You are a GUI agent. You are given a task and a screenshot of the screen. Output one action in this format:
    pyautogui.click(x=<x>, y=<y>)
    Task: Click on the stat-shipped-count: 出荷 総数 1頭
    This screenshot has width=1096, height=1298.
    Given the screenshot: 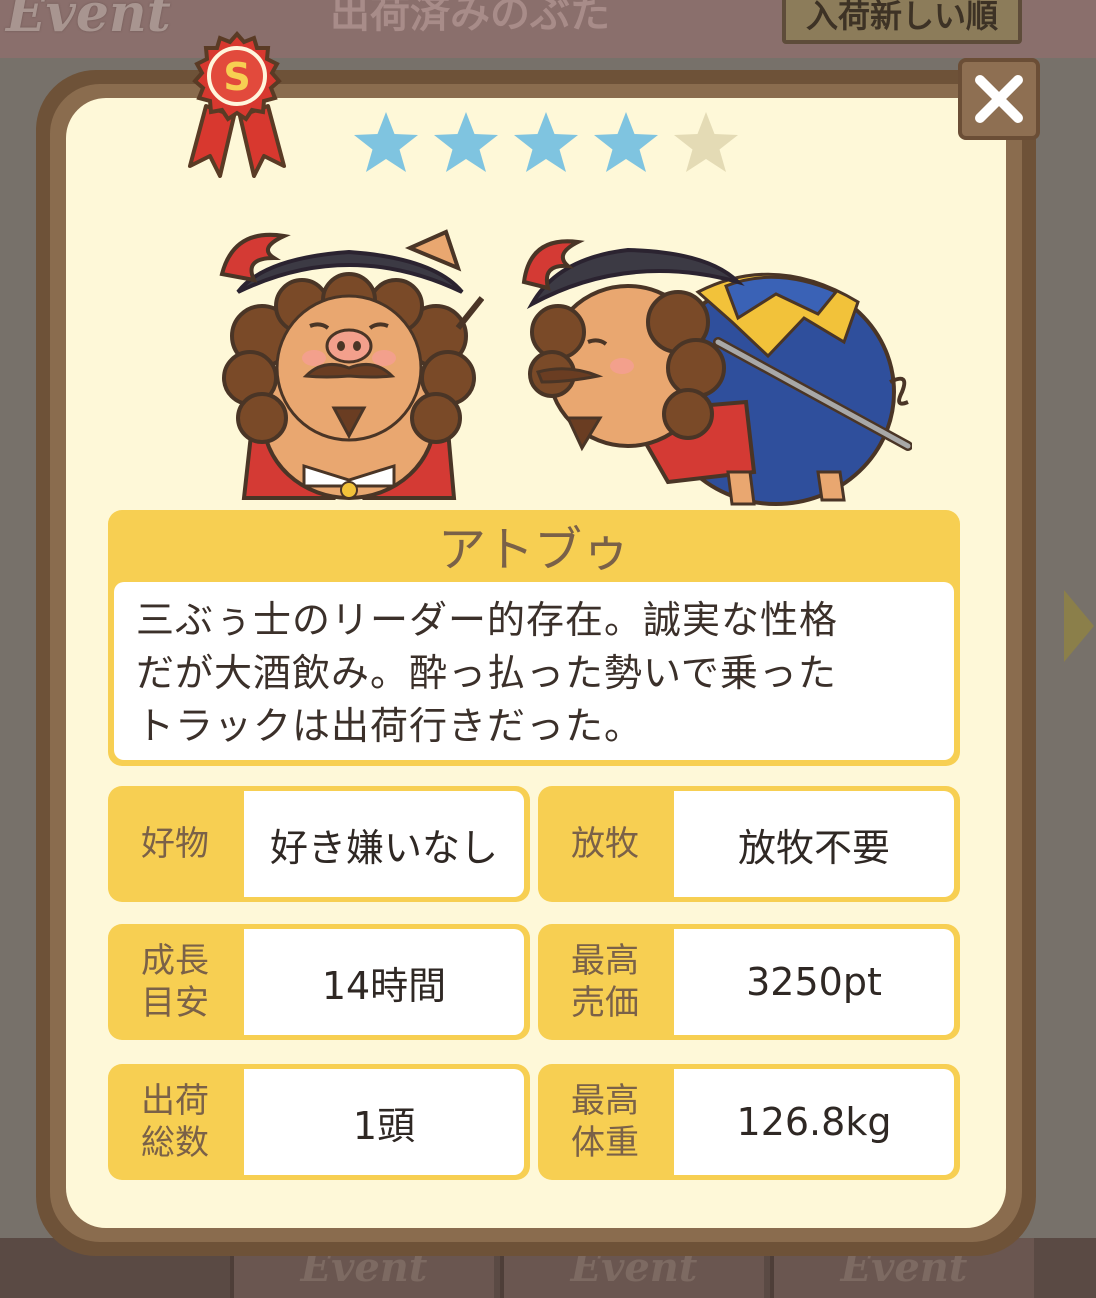 What is the action you would take?
    pyautogui.click(x=319, y=1122)
    